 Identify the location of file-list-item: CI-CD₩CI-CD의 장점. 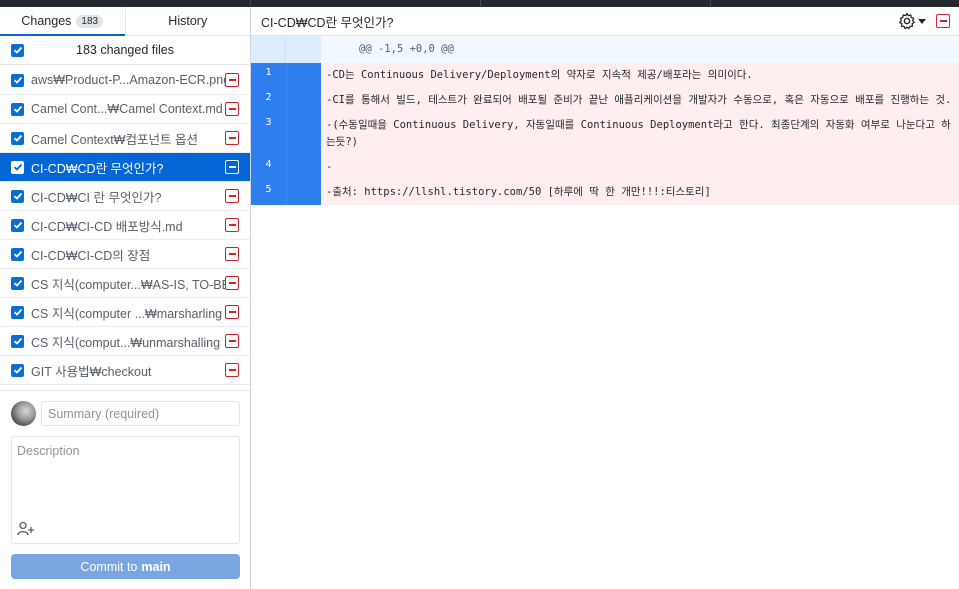
(125, 254).